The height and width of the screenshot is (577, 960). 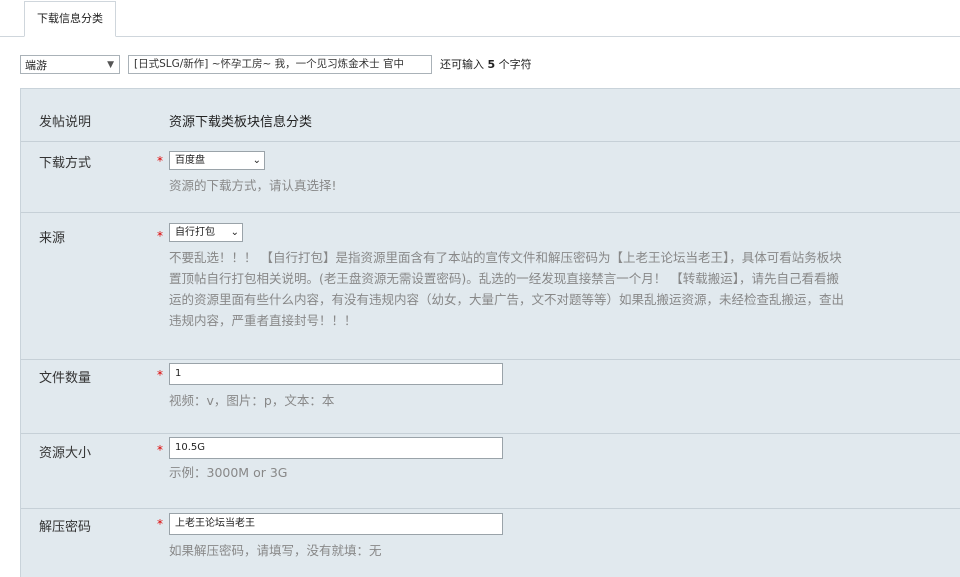 I want to click on desc-label: 发帖说明, so click(x=65, y=122).